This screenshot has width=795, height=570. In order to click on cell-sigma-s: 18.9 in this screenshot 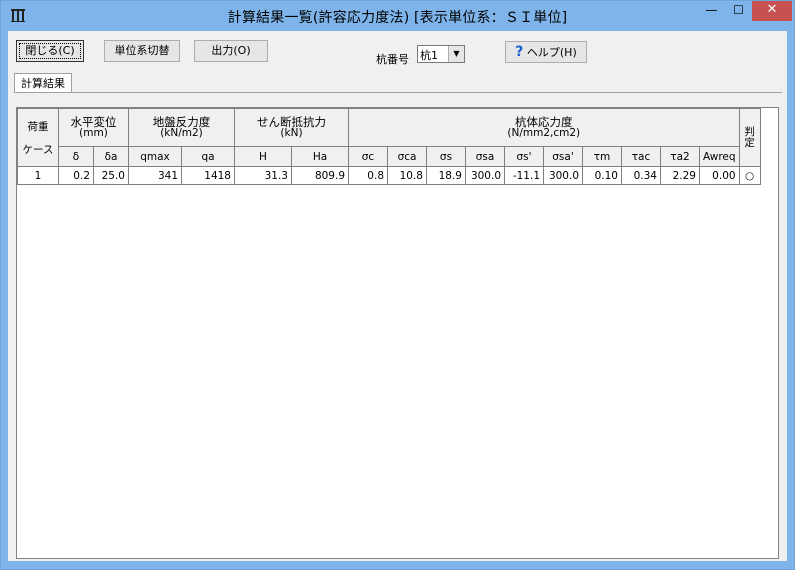, I will do `click(446, 175)`.